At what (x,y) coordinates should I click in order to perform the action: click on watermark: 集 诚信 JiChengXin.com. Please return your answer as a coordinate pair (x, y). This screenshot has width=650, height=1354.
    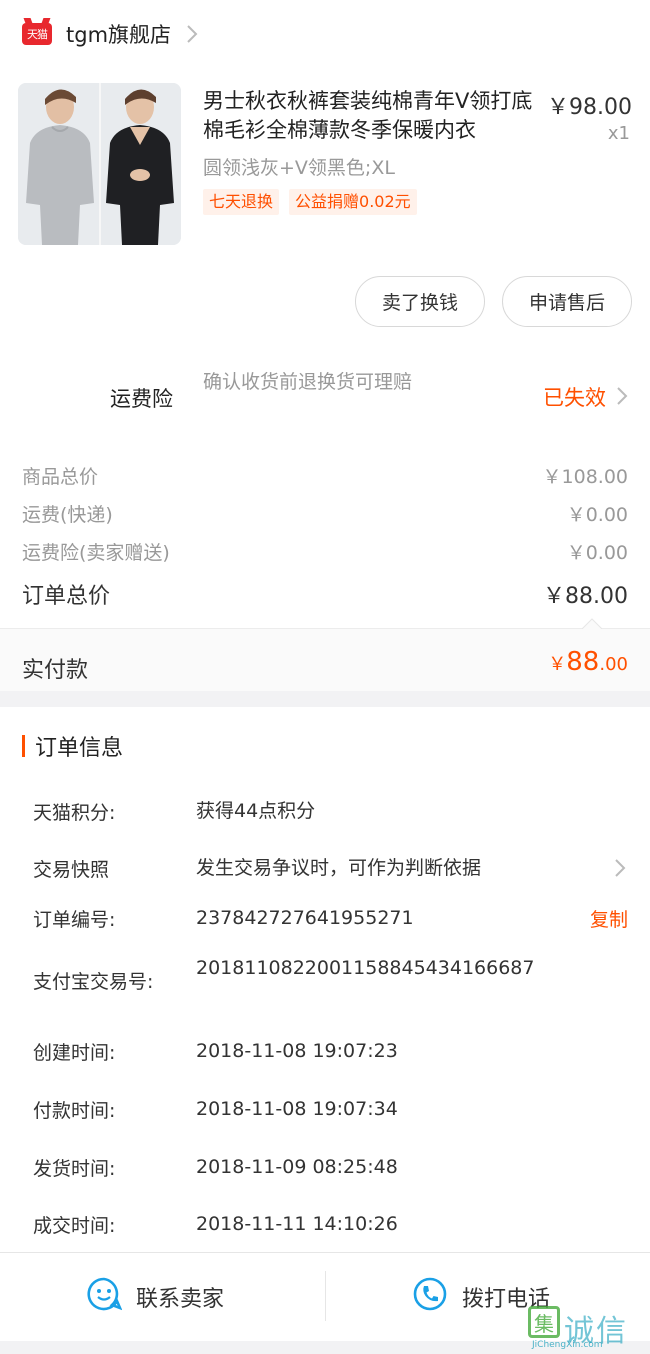
    Looking at the image, I should click on (585, 1328).